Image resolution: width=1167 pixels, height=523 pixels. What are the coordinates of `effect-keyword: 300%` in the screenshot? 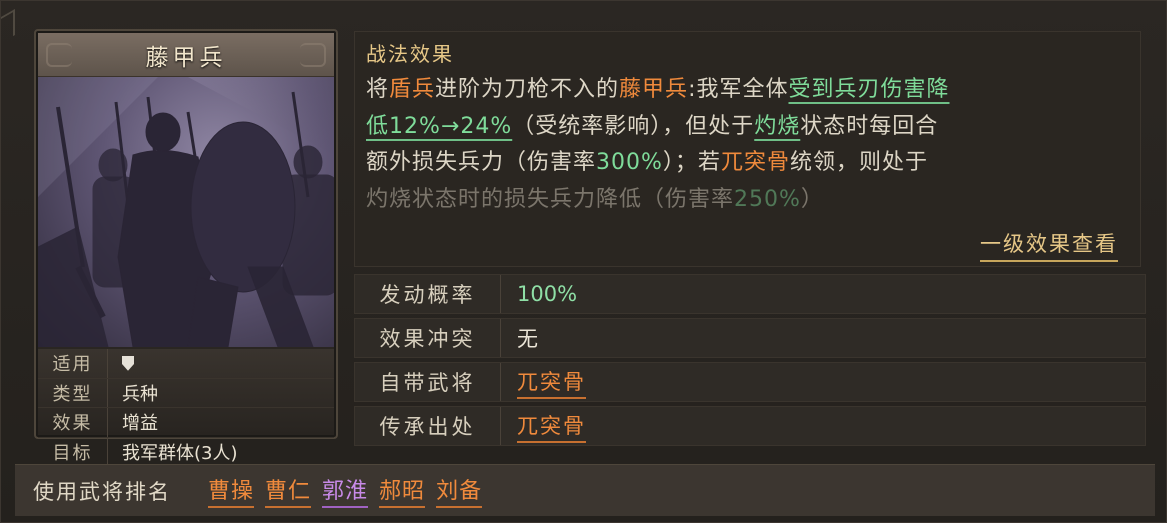 It's located at (629, 162).